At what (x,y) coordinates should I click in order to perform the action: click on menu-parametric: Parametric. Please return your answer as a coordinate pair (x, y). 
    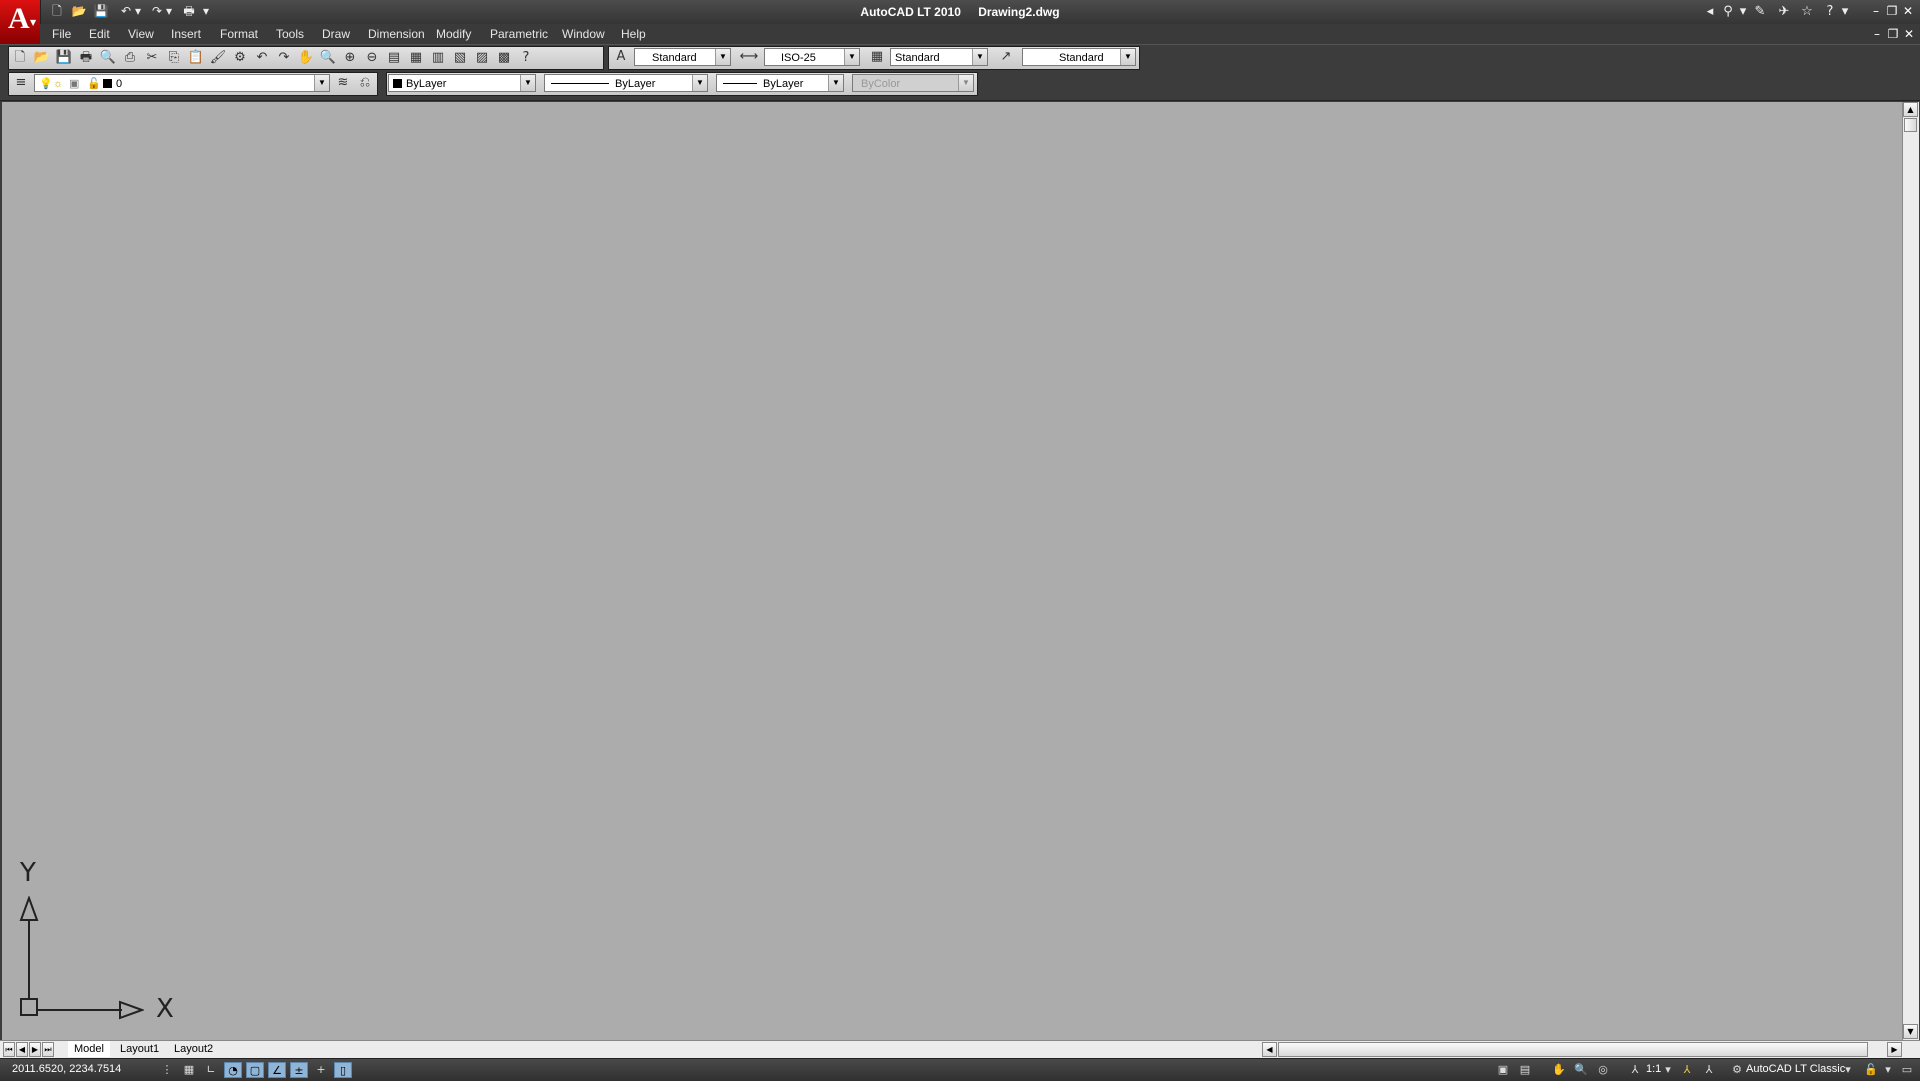
    Looking at the image, I should click on (519, 34).